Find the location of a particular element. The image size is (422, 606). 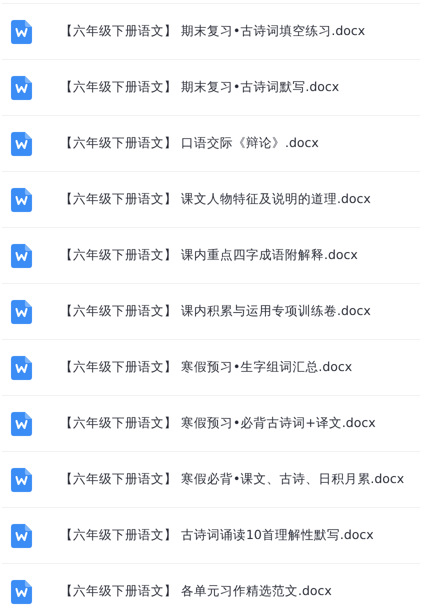

file-name: 【六年级下册语文】 课文人物特征及说明的道理.docx is located at coordinates (215, 199).